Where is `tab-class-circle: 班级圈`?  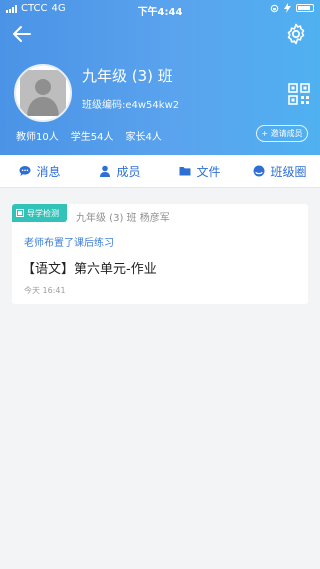 tab-class-circle: 班级圈 is located at coordinates (280, 171).